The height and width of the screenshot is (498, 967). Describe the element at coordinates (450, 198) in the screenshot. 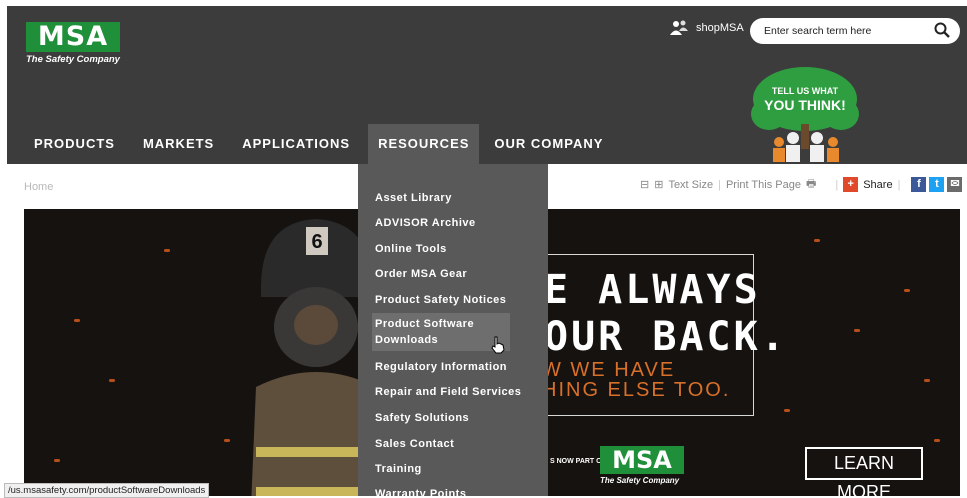

I see `menu-item-asset-library: Asset Library` at that location.